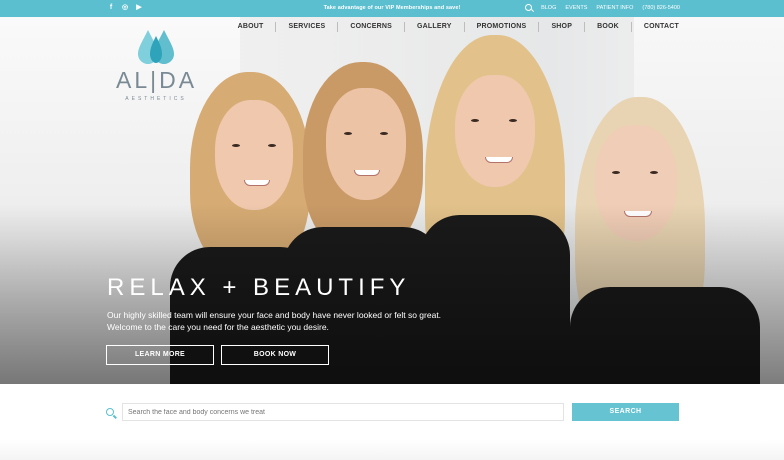 This screenshot has width=784, height=460. I want to click on phone-link: (780) 826-5400, so click(661, 8).